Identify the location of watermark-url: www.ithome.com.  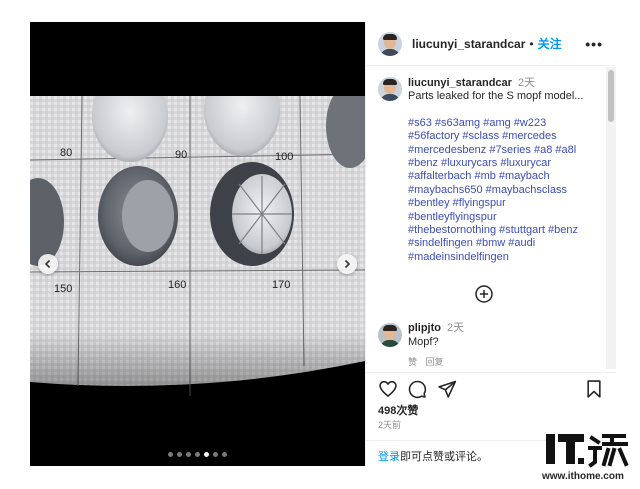
(583, 476).